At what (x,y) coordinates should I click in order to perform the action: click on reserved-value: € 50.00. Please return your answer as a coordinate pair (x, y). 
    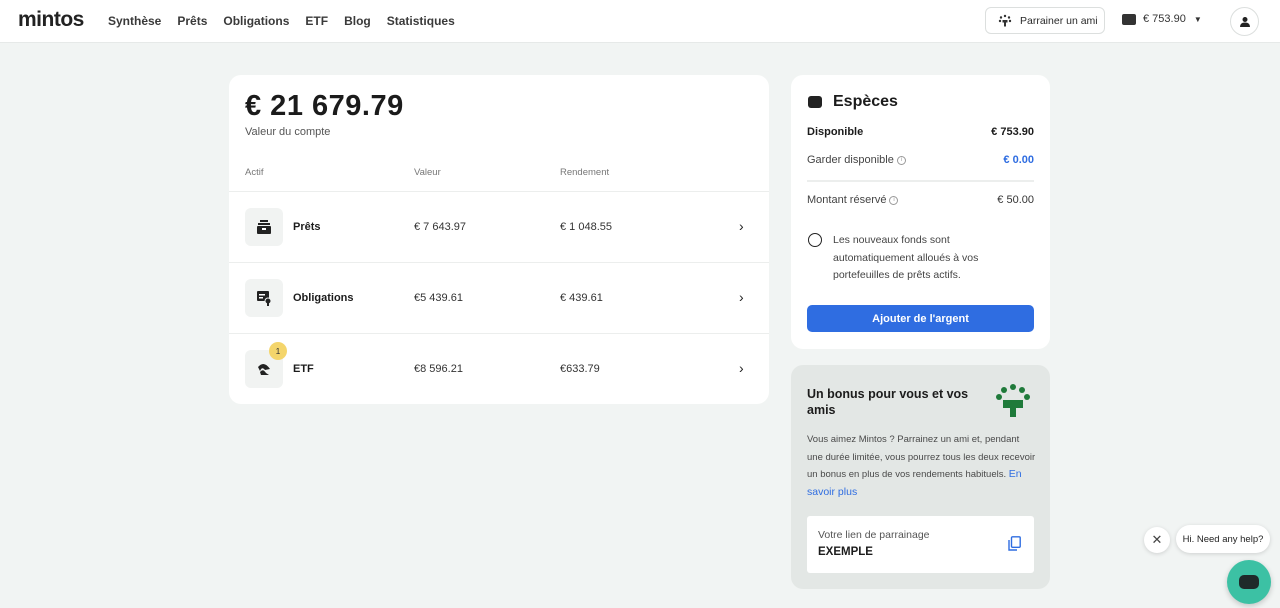
    Looking at the image, I should click on (1015, 200).